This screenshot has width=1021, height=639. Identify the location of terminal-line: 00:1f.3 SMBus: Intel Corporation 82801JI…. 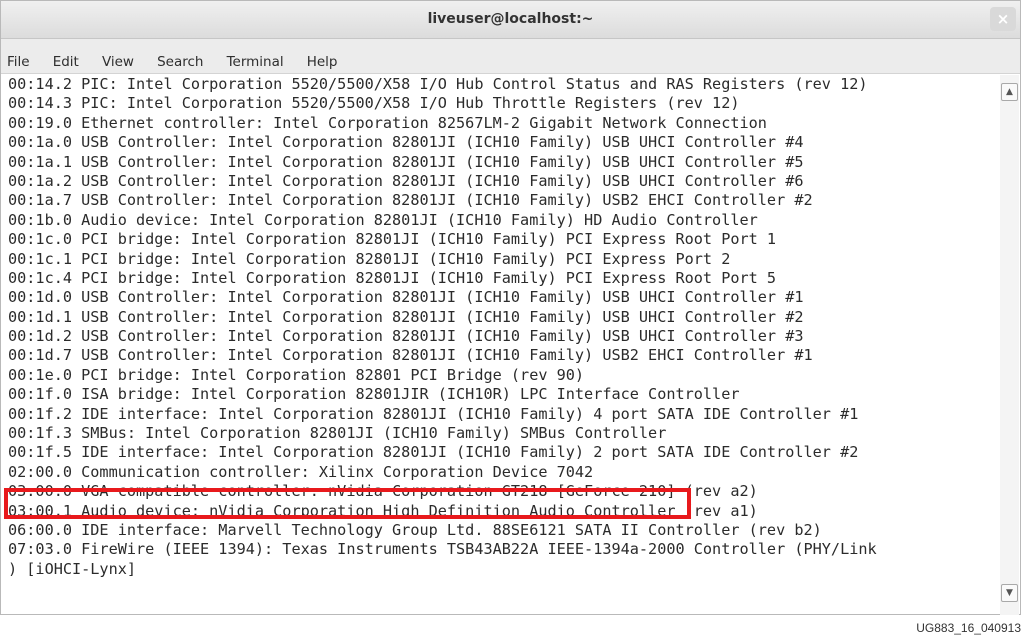
(337, 433).